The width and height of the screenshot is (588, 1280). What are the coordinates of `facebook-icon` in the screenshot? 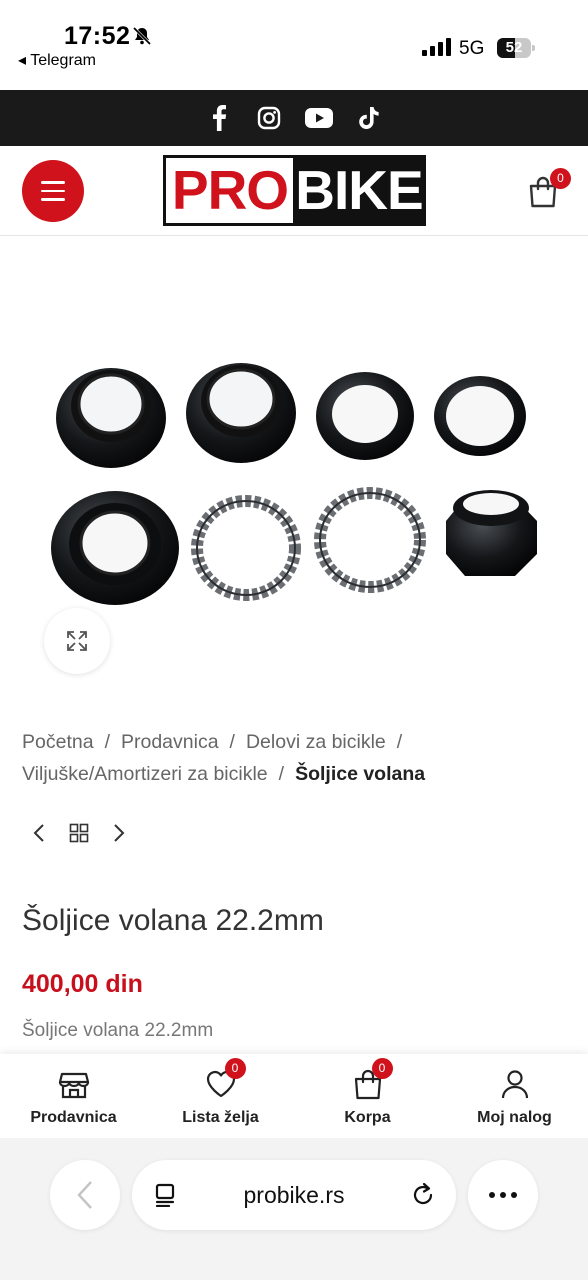 It's located at (219, 118).